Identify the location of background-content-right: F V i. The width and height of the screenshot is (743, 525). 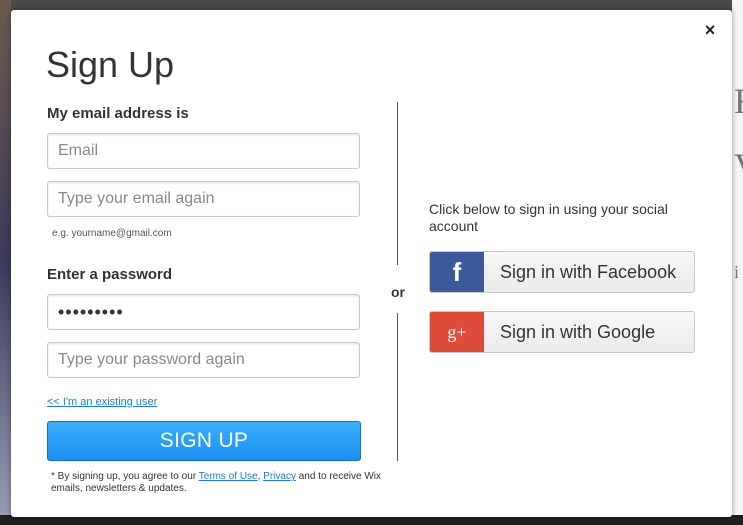
(737, 262).